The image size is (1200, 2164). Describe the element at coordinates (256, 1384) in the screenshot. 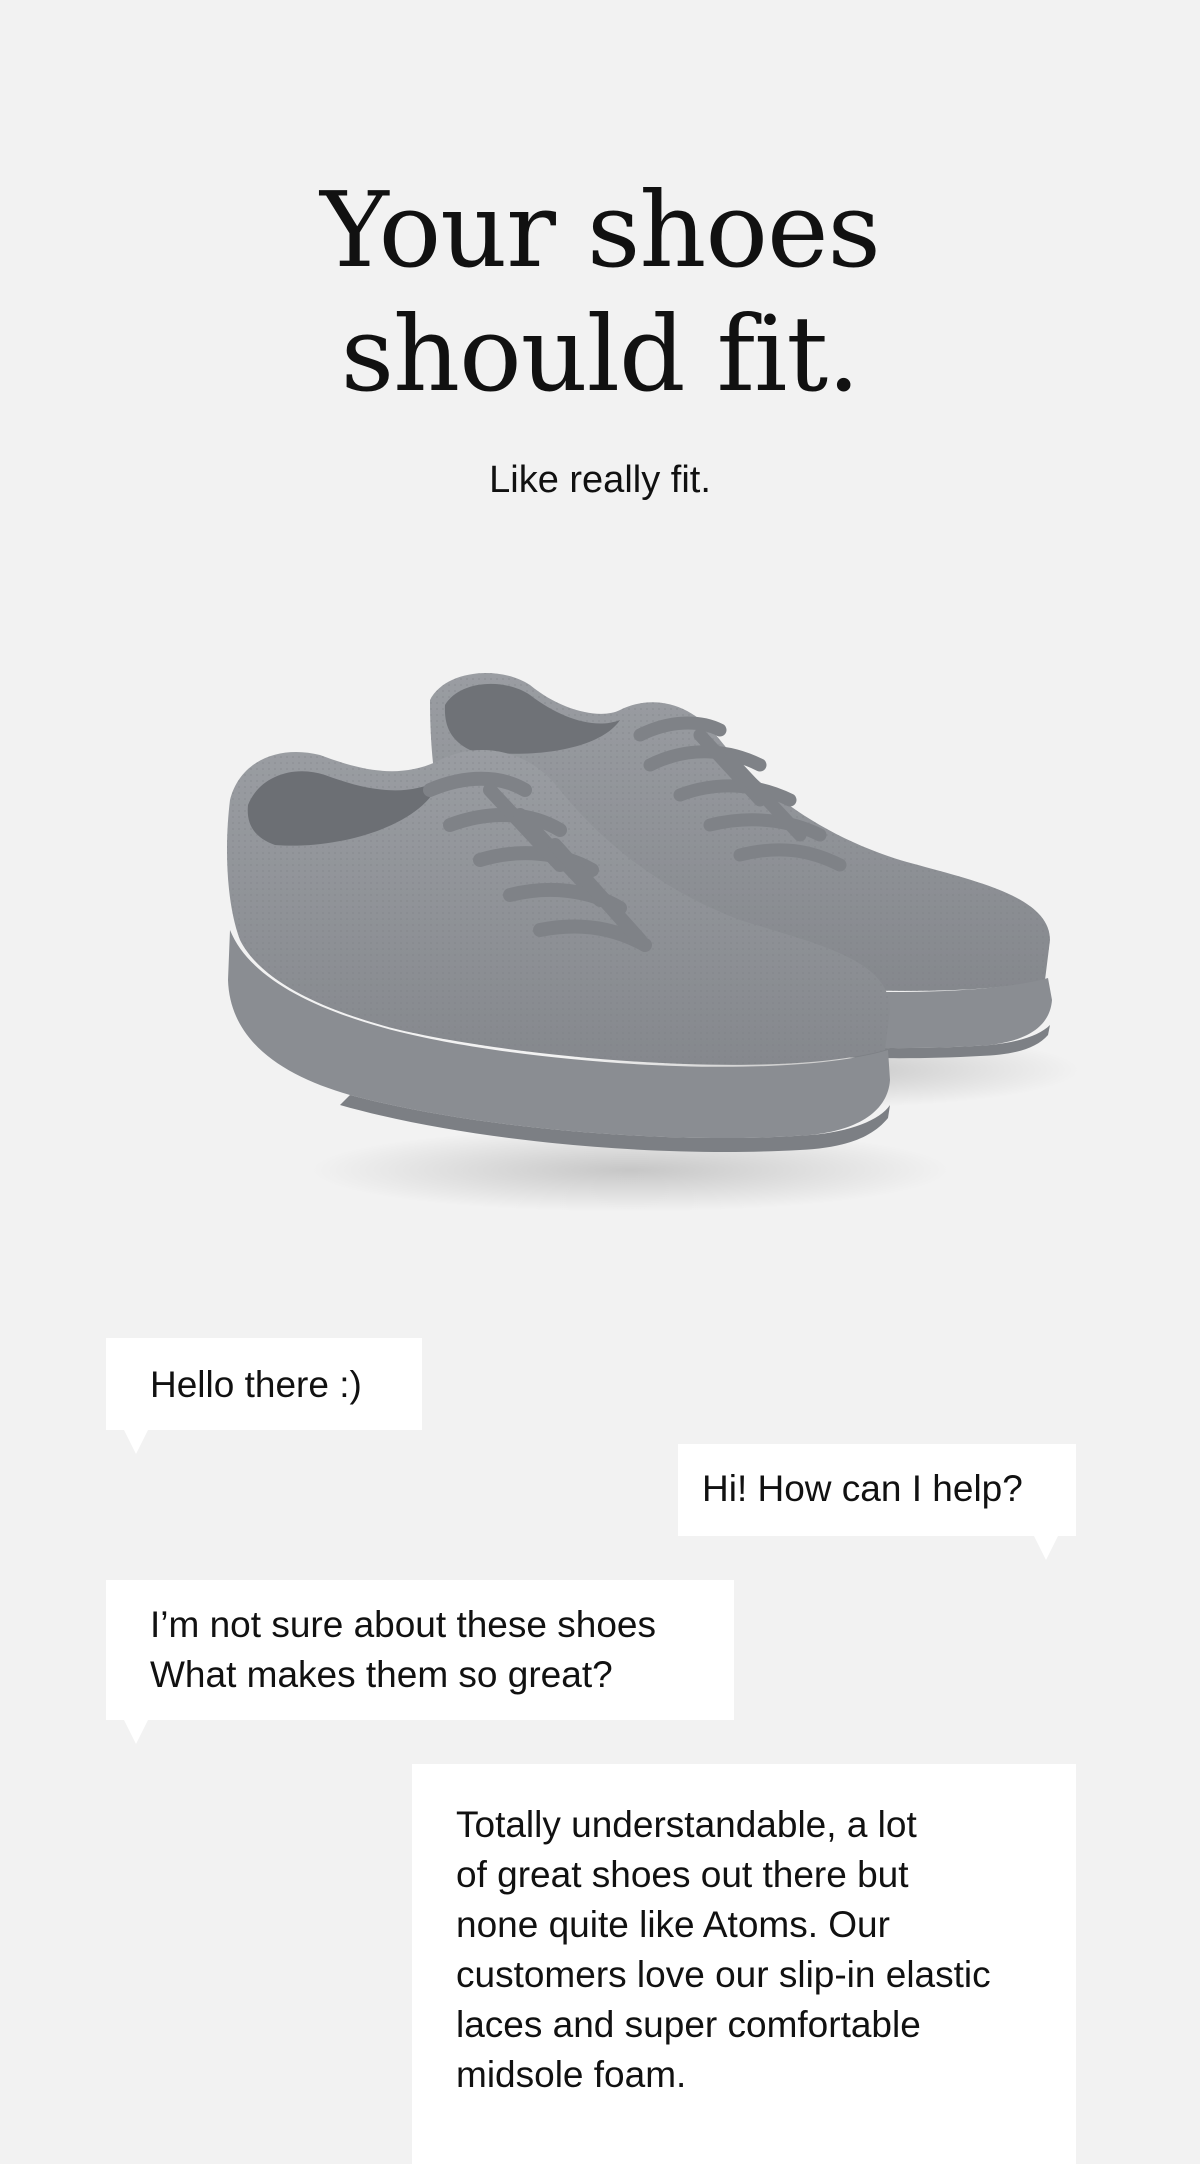

I see `chat-bubble-line: Hello there :)` at that location.